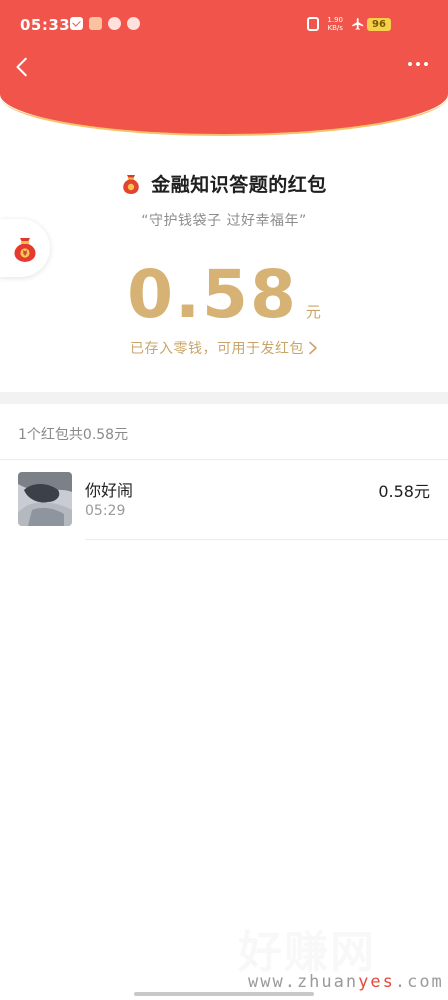  What do you see at coordinates (306, 952) in the screenshot?
I see `watermark-title: 好赚网` at bounding box center [306, 952].